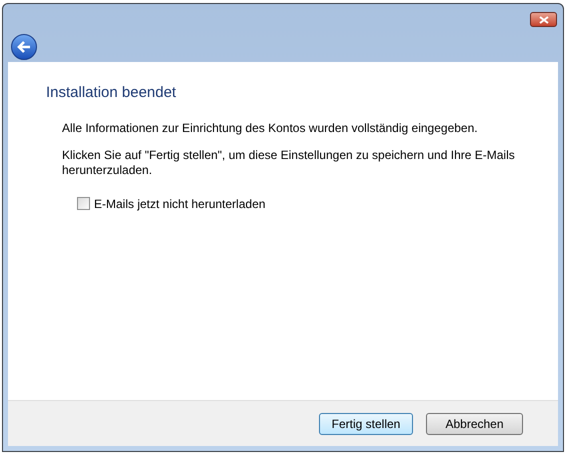 This screenshot has height=455, width=566. I want to click on back-button, so click(24, 47).